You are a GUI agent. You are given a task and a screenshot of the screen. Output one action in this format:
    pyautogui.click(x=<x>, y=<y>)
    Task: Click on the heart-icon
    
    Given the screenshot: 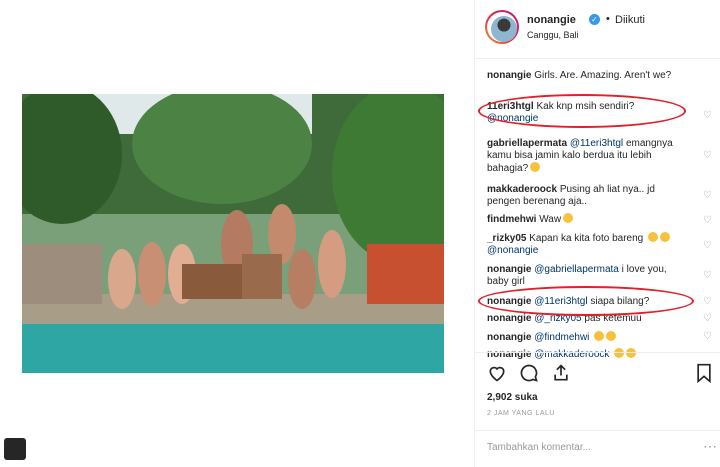 What is the action you would take?
    pyautogui.click(x=497, y=373)
    